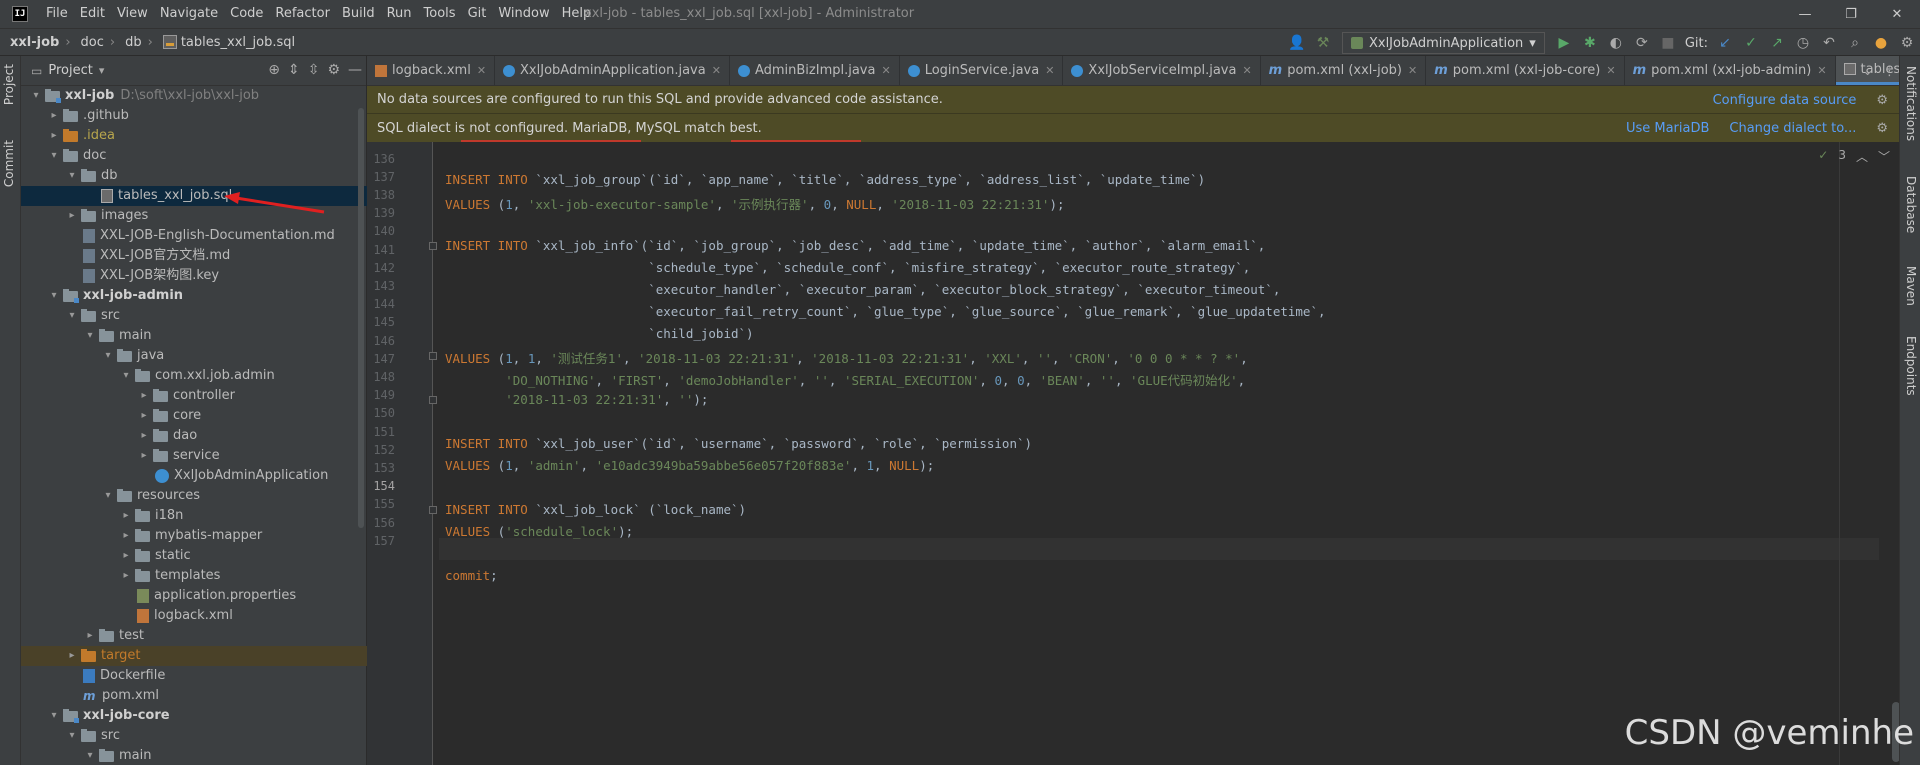 This screenshot has width=1920, height=765. What do you see at coordinates (1751, 43) in the screenshot?
I see `git-commit-icon: ✓` at bounding box center [1751, 43].